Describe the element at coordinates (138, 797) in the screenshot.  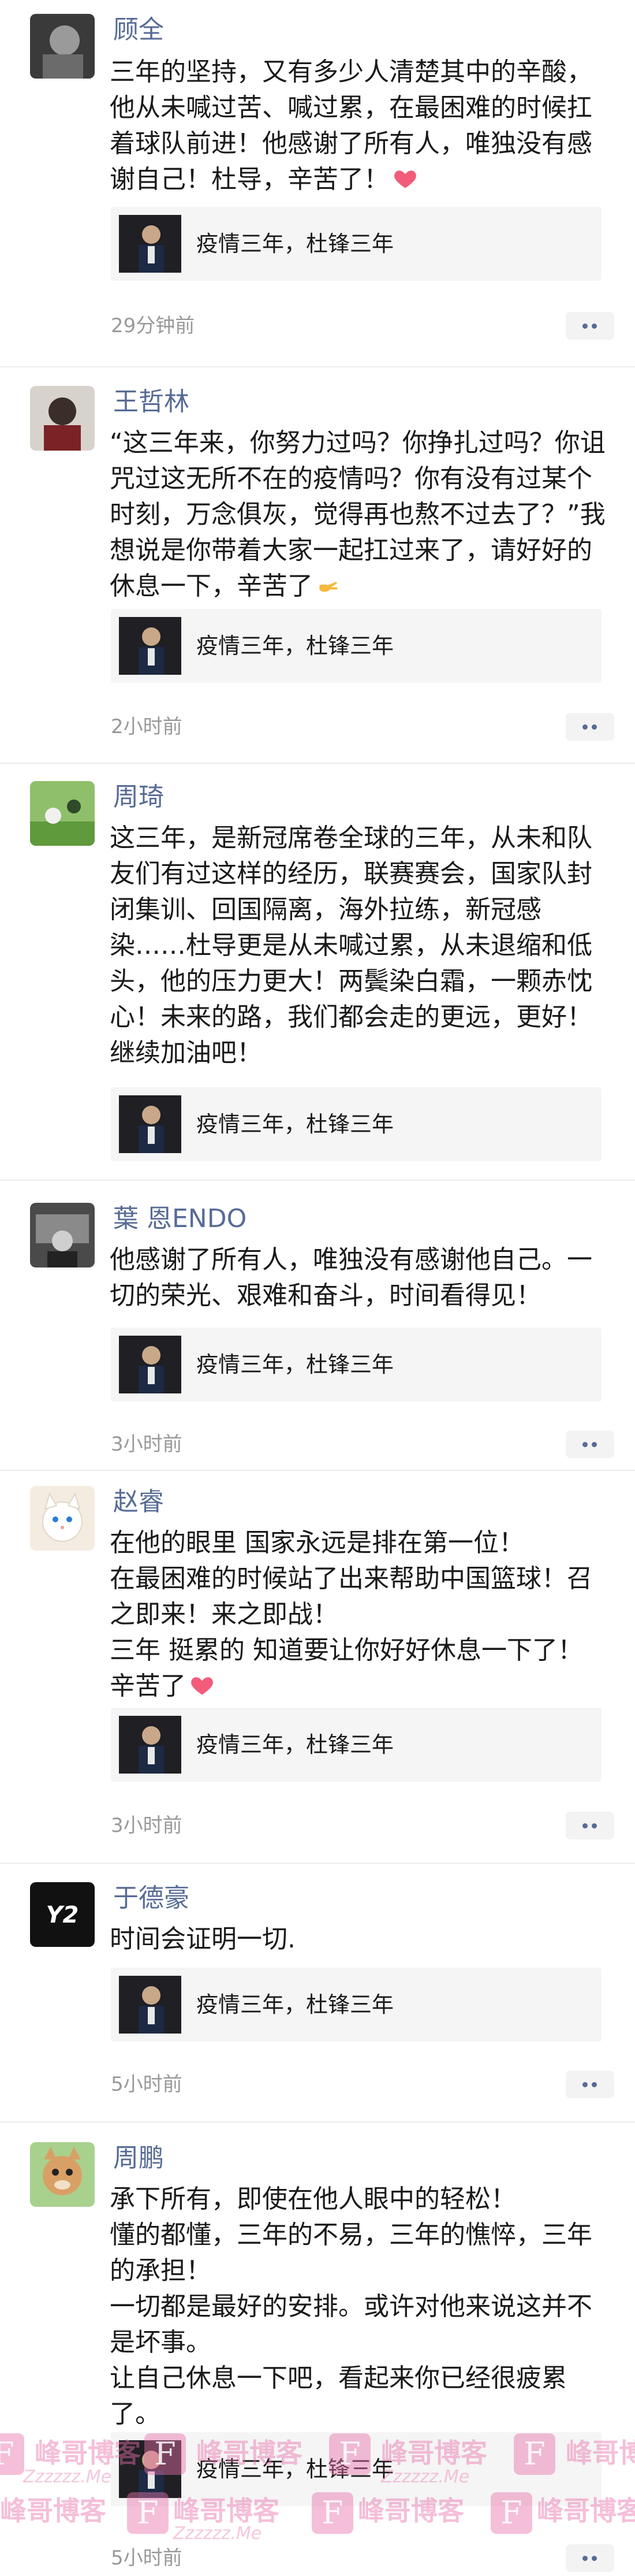
I see `commenter-name: 周琦` at that location.